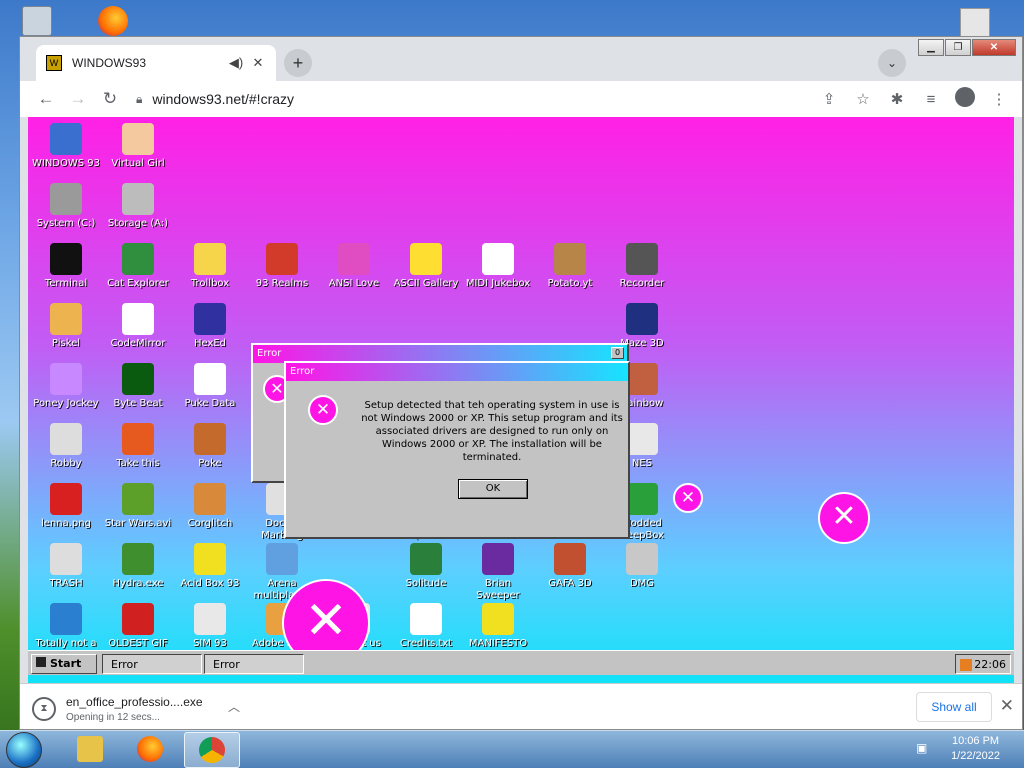 The width and height of the screenshot is (1024, 768). Describe the element at coordinates (66, 566) in the screenshot. I see `desktop-icon-trash: TRASH` at that location.